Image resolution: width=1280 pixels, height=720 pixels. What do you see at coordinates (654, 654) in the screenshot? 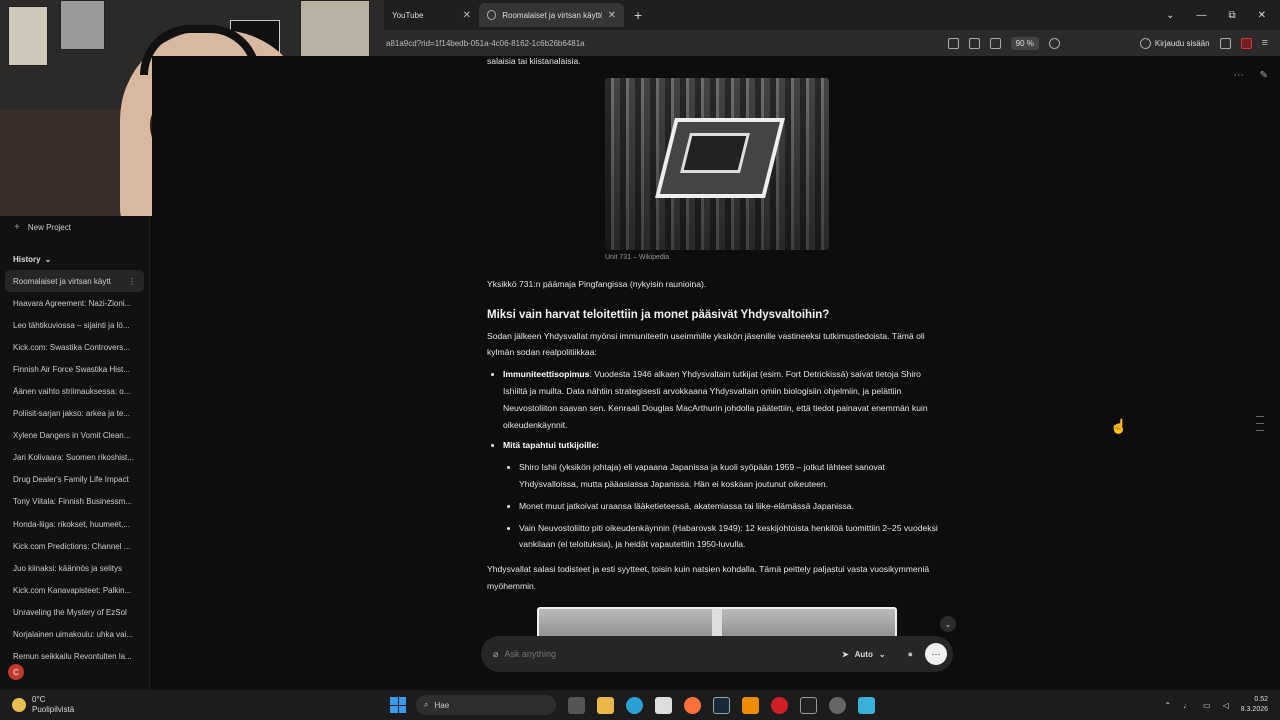
I see `prompt-input` at bounding box center [654, 654].